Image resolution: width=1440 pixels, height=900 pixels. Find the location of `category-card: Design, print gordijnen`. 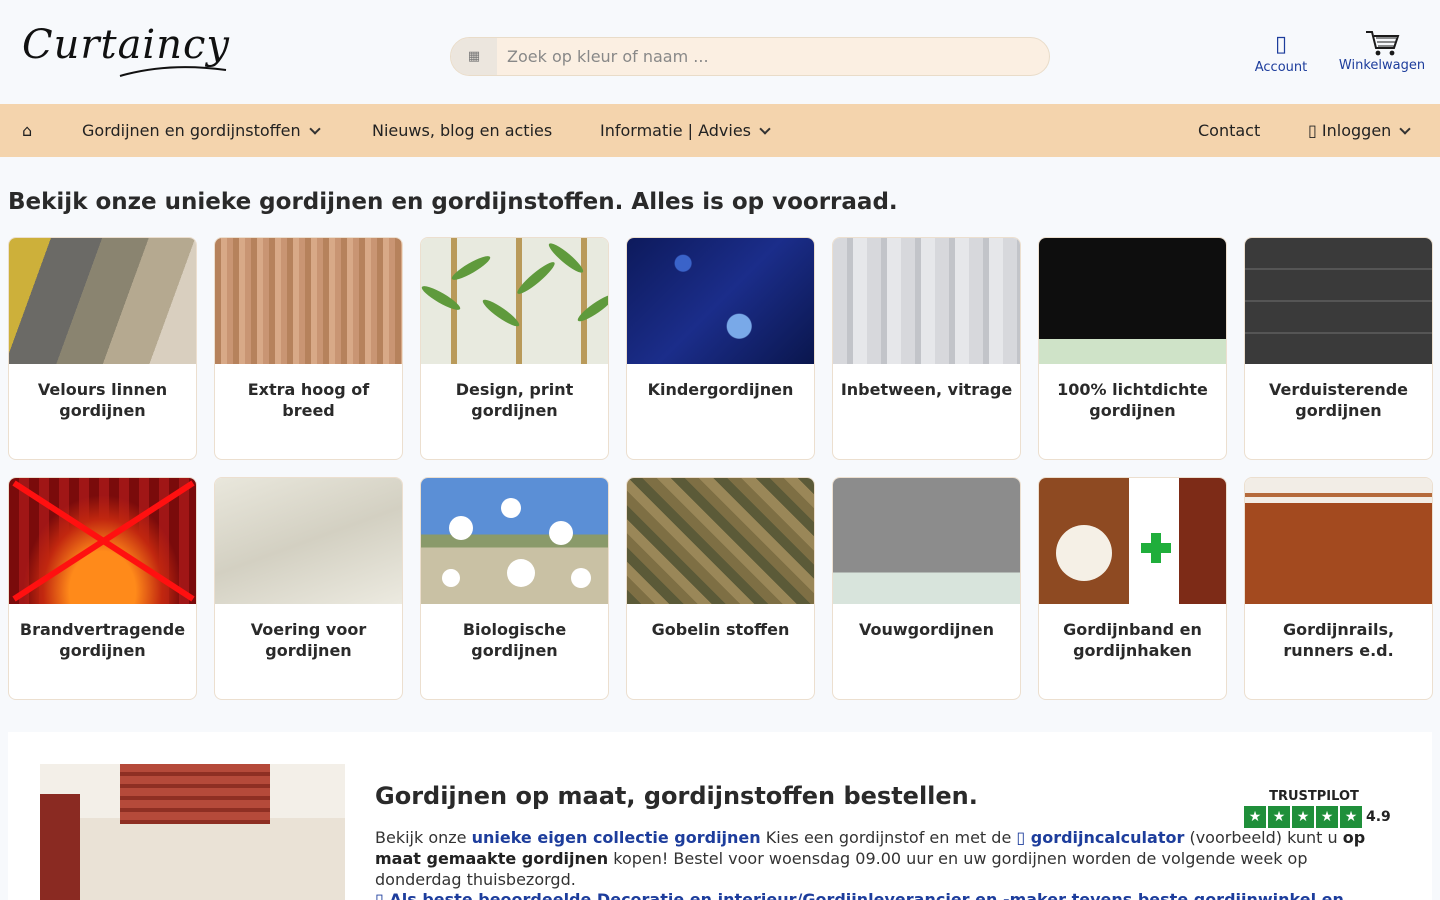

category-card: Design, print gordijnen is located at coordinates (514, 348).